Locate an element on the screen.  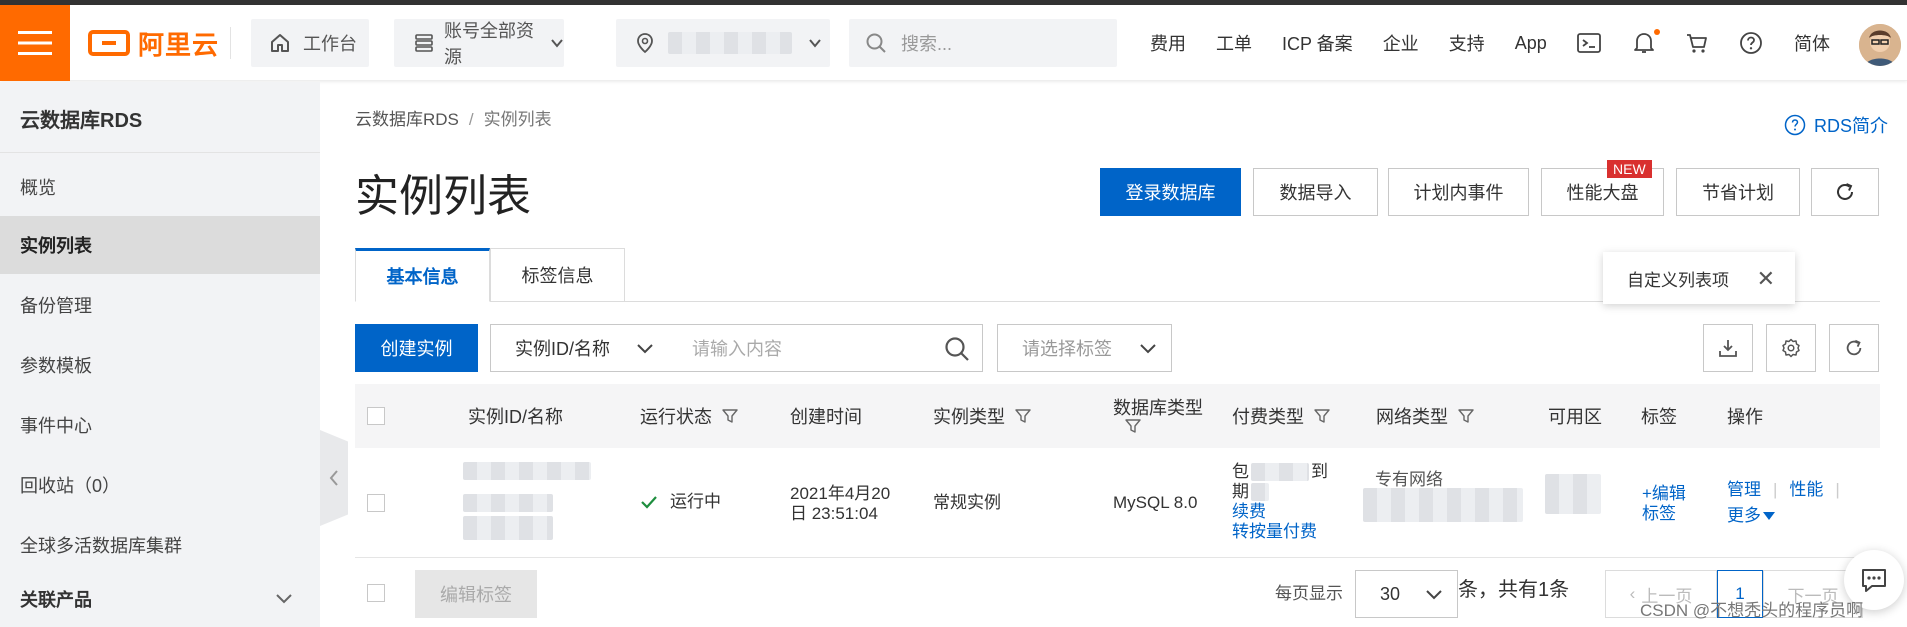
nav-app: App is located at coordinates (1531, 43).